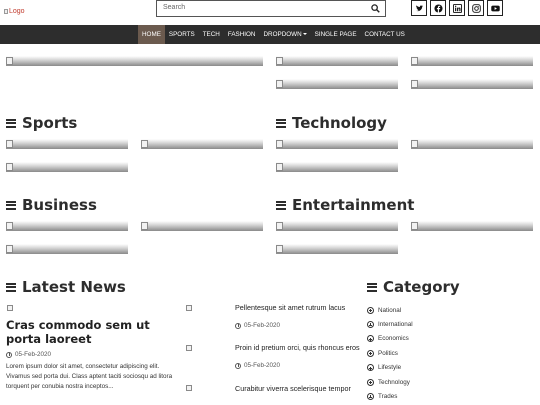  I want to click on category-item-label: Politics, so click(388, 353).